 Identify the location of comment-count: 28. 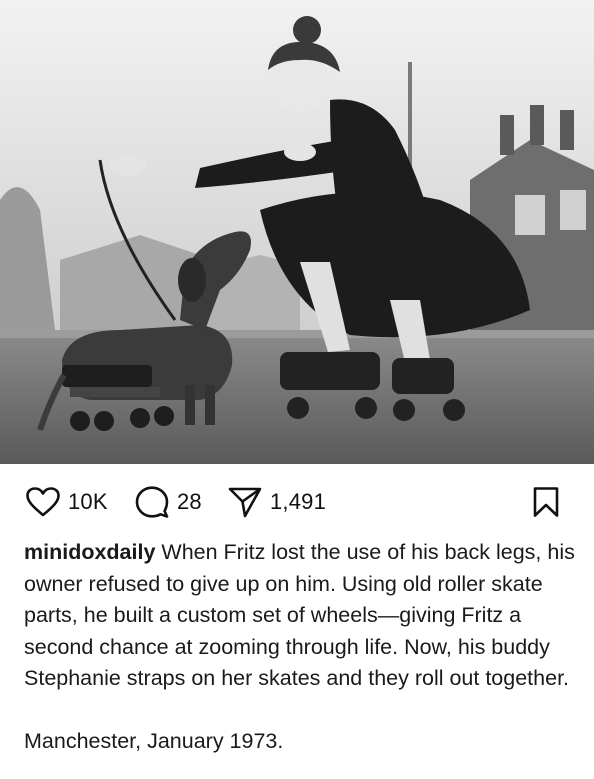
(189, 501).